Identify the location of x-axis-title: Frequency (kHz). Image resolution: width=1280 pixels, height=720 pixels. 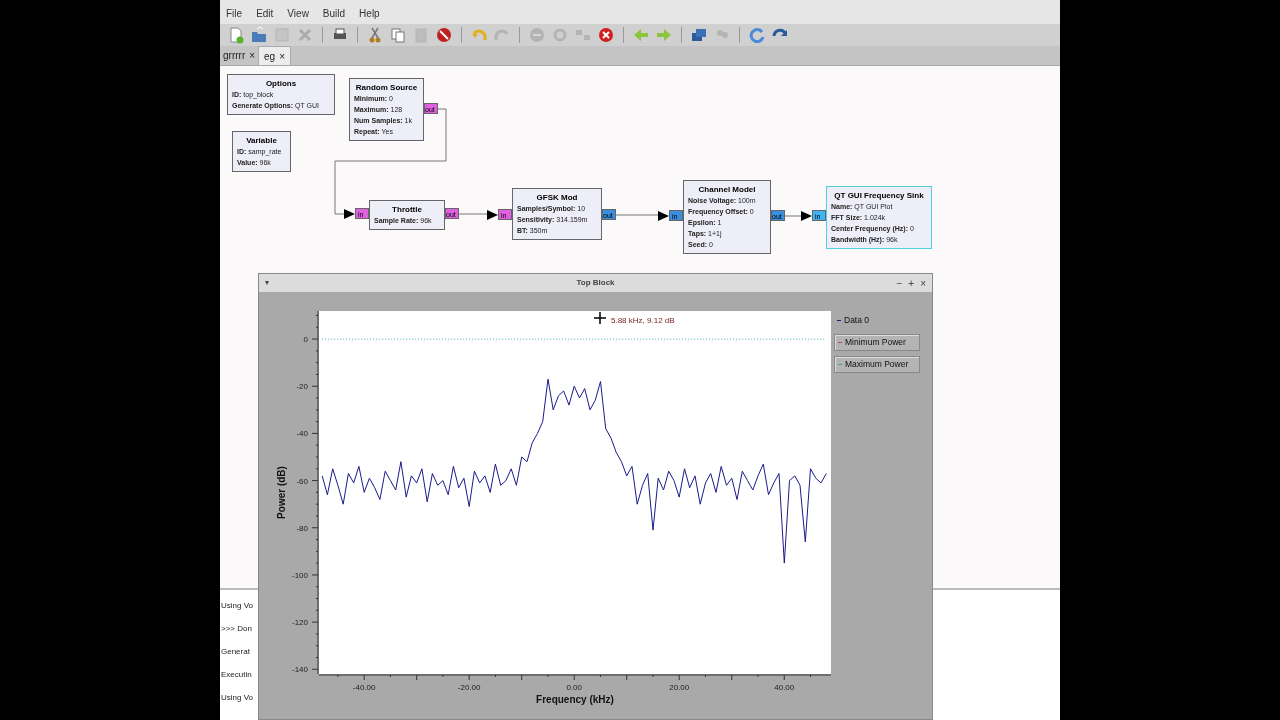
(575, 699).